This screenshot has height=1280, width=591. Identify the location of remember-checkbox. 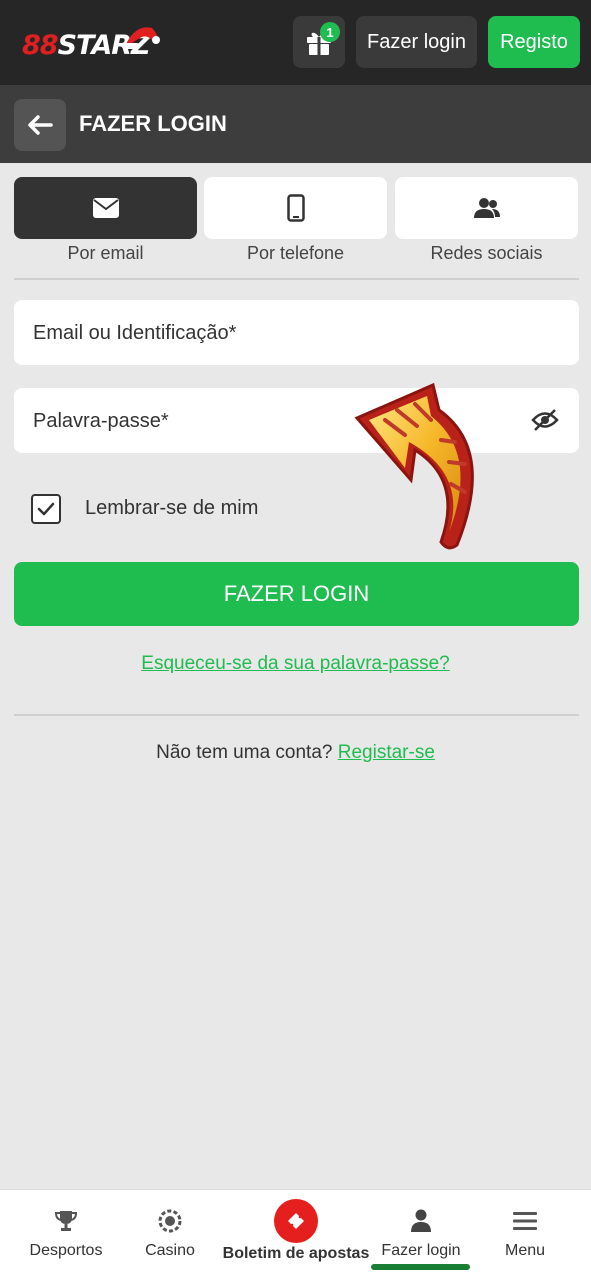
(46, 509).